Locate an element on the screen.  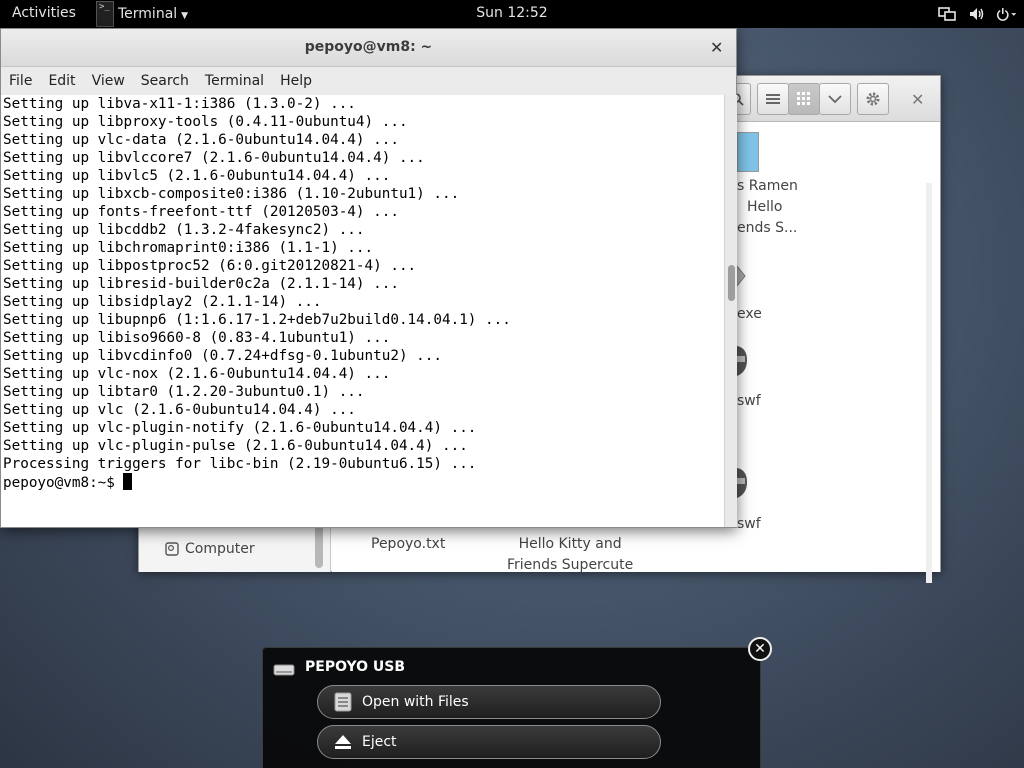
file-item-pepoyo-txt: Pepoyo.txt is located at coordinates (408, 544).